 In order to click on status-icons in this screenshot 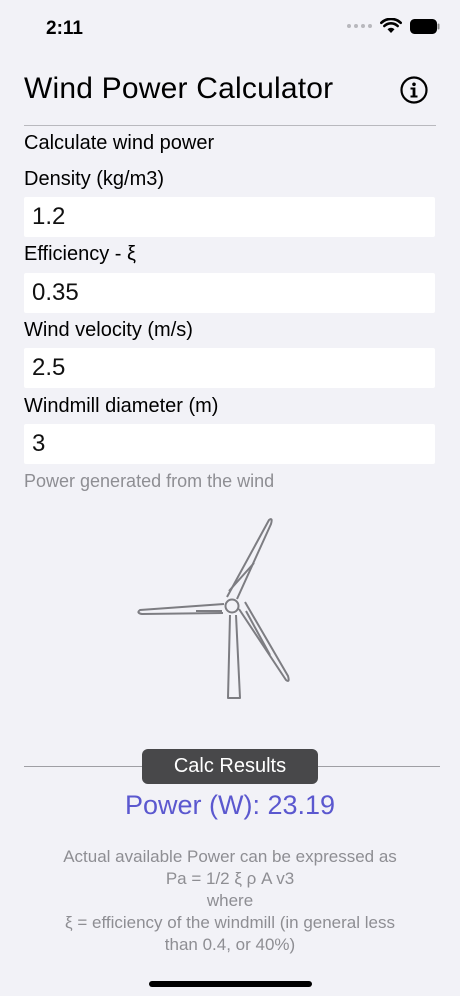, I will do `click(393, 26)`.